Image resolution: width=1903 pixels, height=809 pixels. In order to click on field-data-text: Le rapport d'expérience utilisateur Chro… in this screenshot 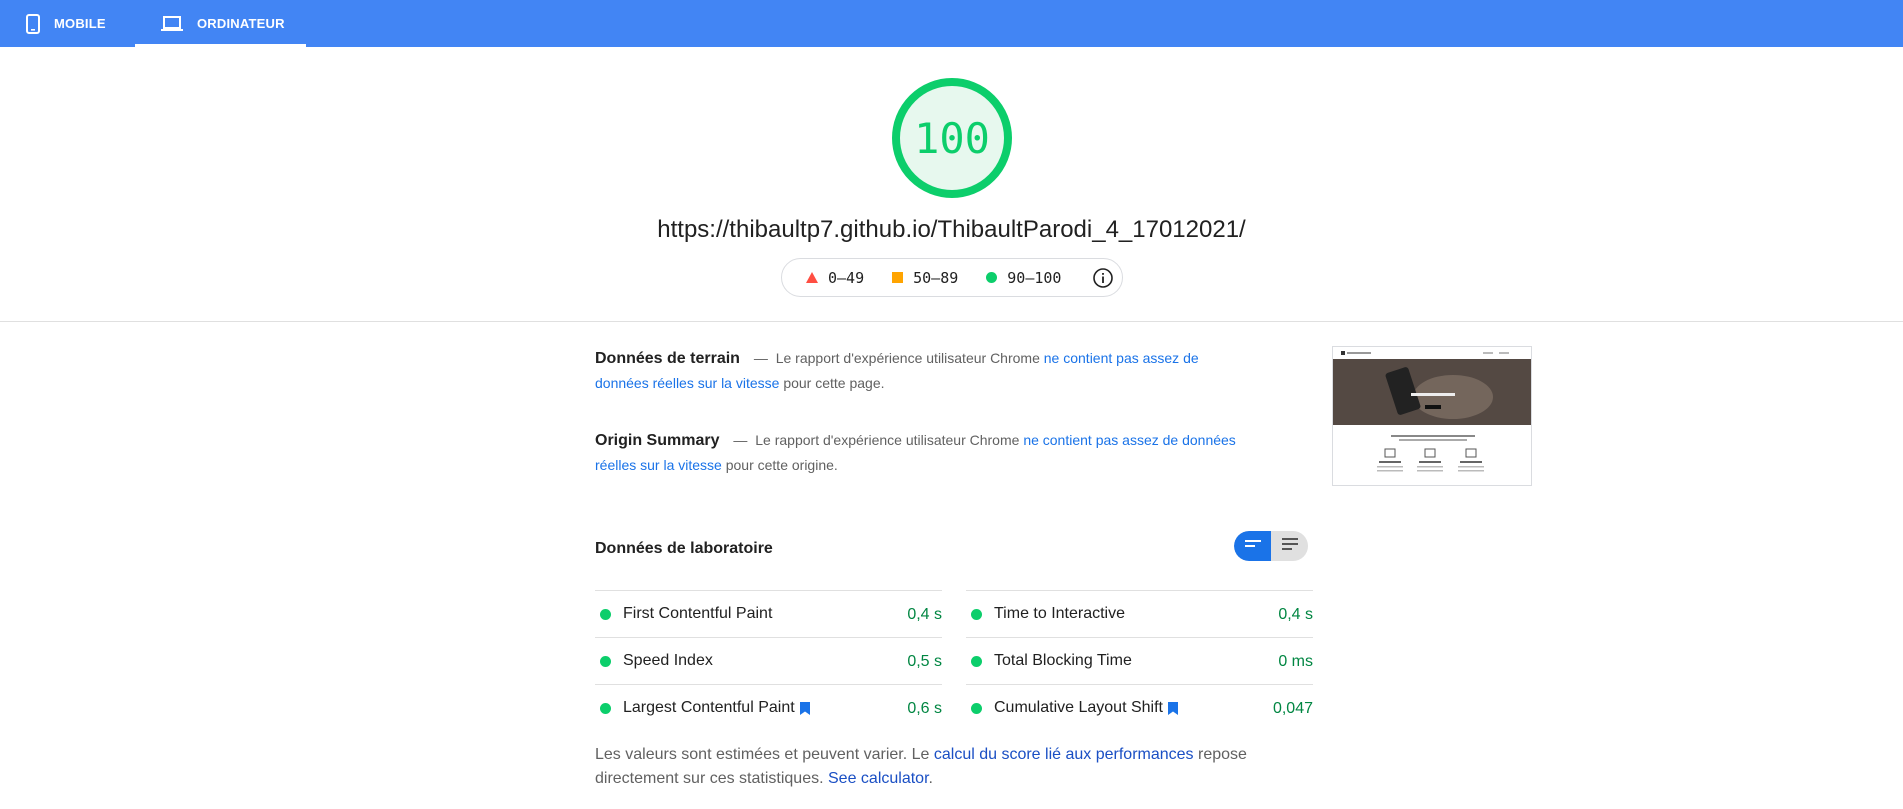, I will do `click(907, 358)`.